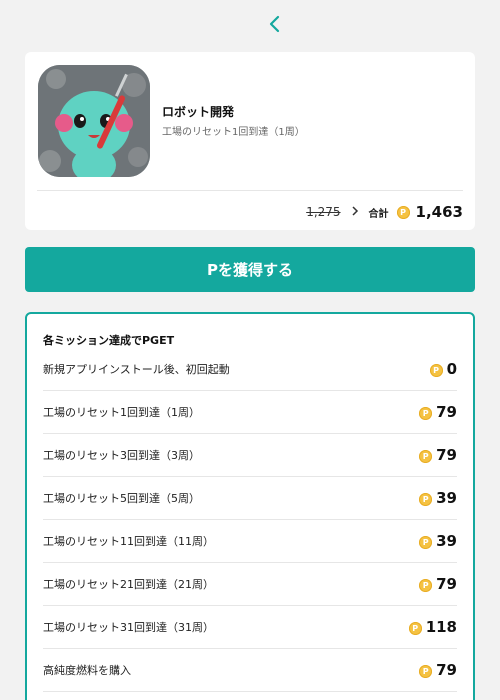 Image resolution: width=500 pixels, height=700 pixels. What do you see at coordinates (250, 627) in the screenshot?
I see `mission-row: 工場のリセット31回到達（31周） P 118` at bounding box center [250, 627].